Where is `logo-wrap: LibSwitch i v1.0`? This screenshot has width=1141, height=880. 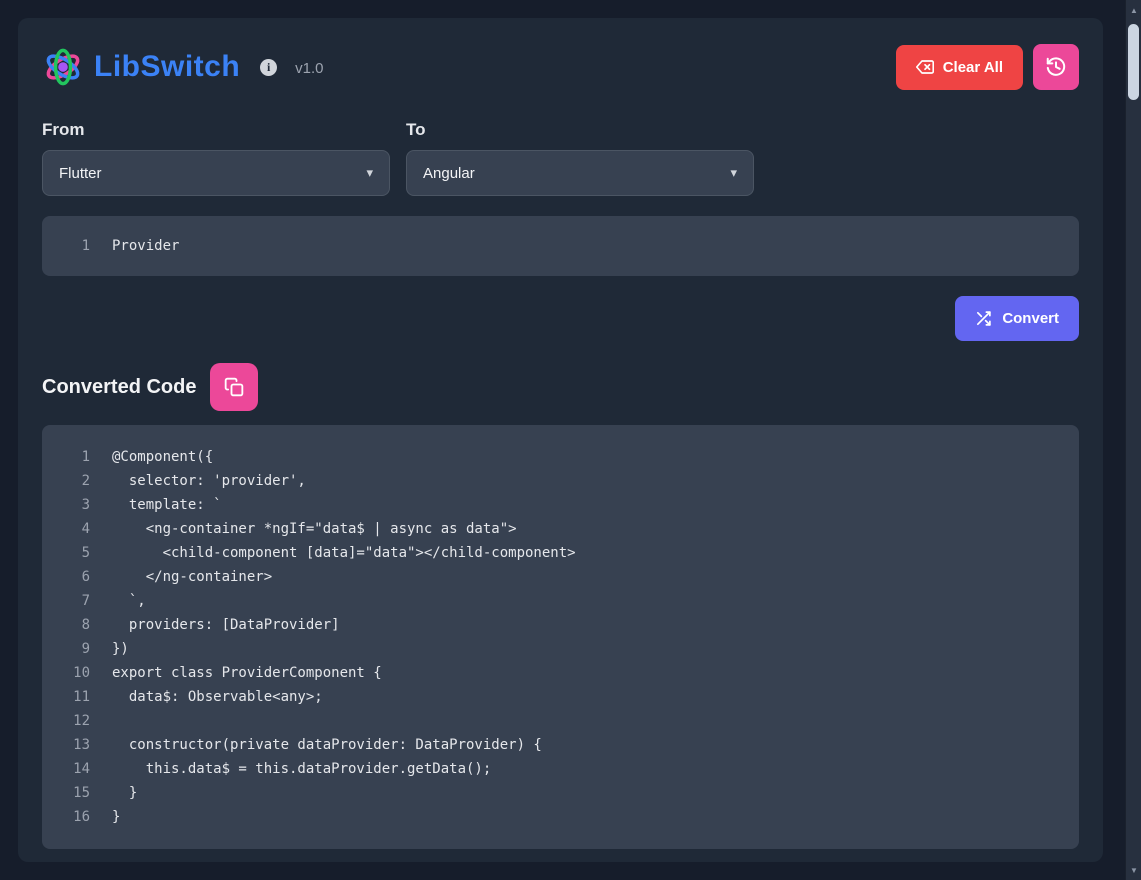 logo-wrap: LibSwitch i v1.0 is located at coordinates (183, 67).